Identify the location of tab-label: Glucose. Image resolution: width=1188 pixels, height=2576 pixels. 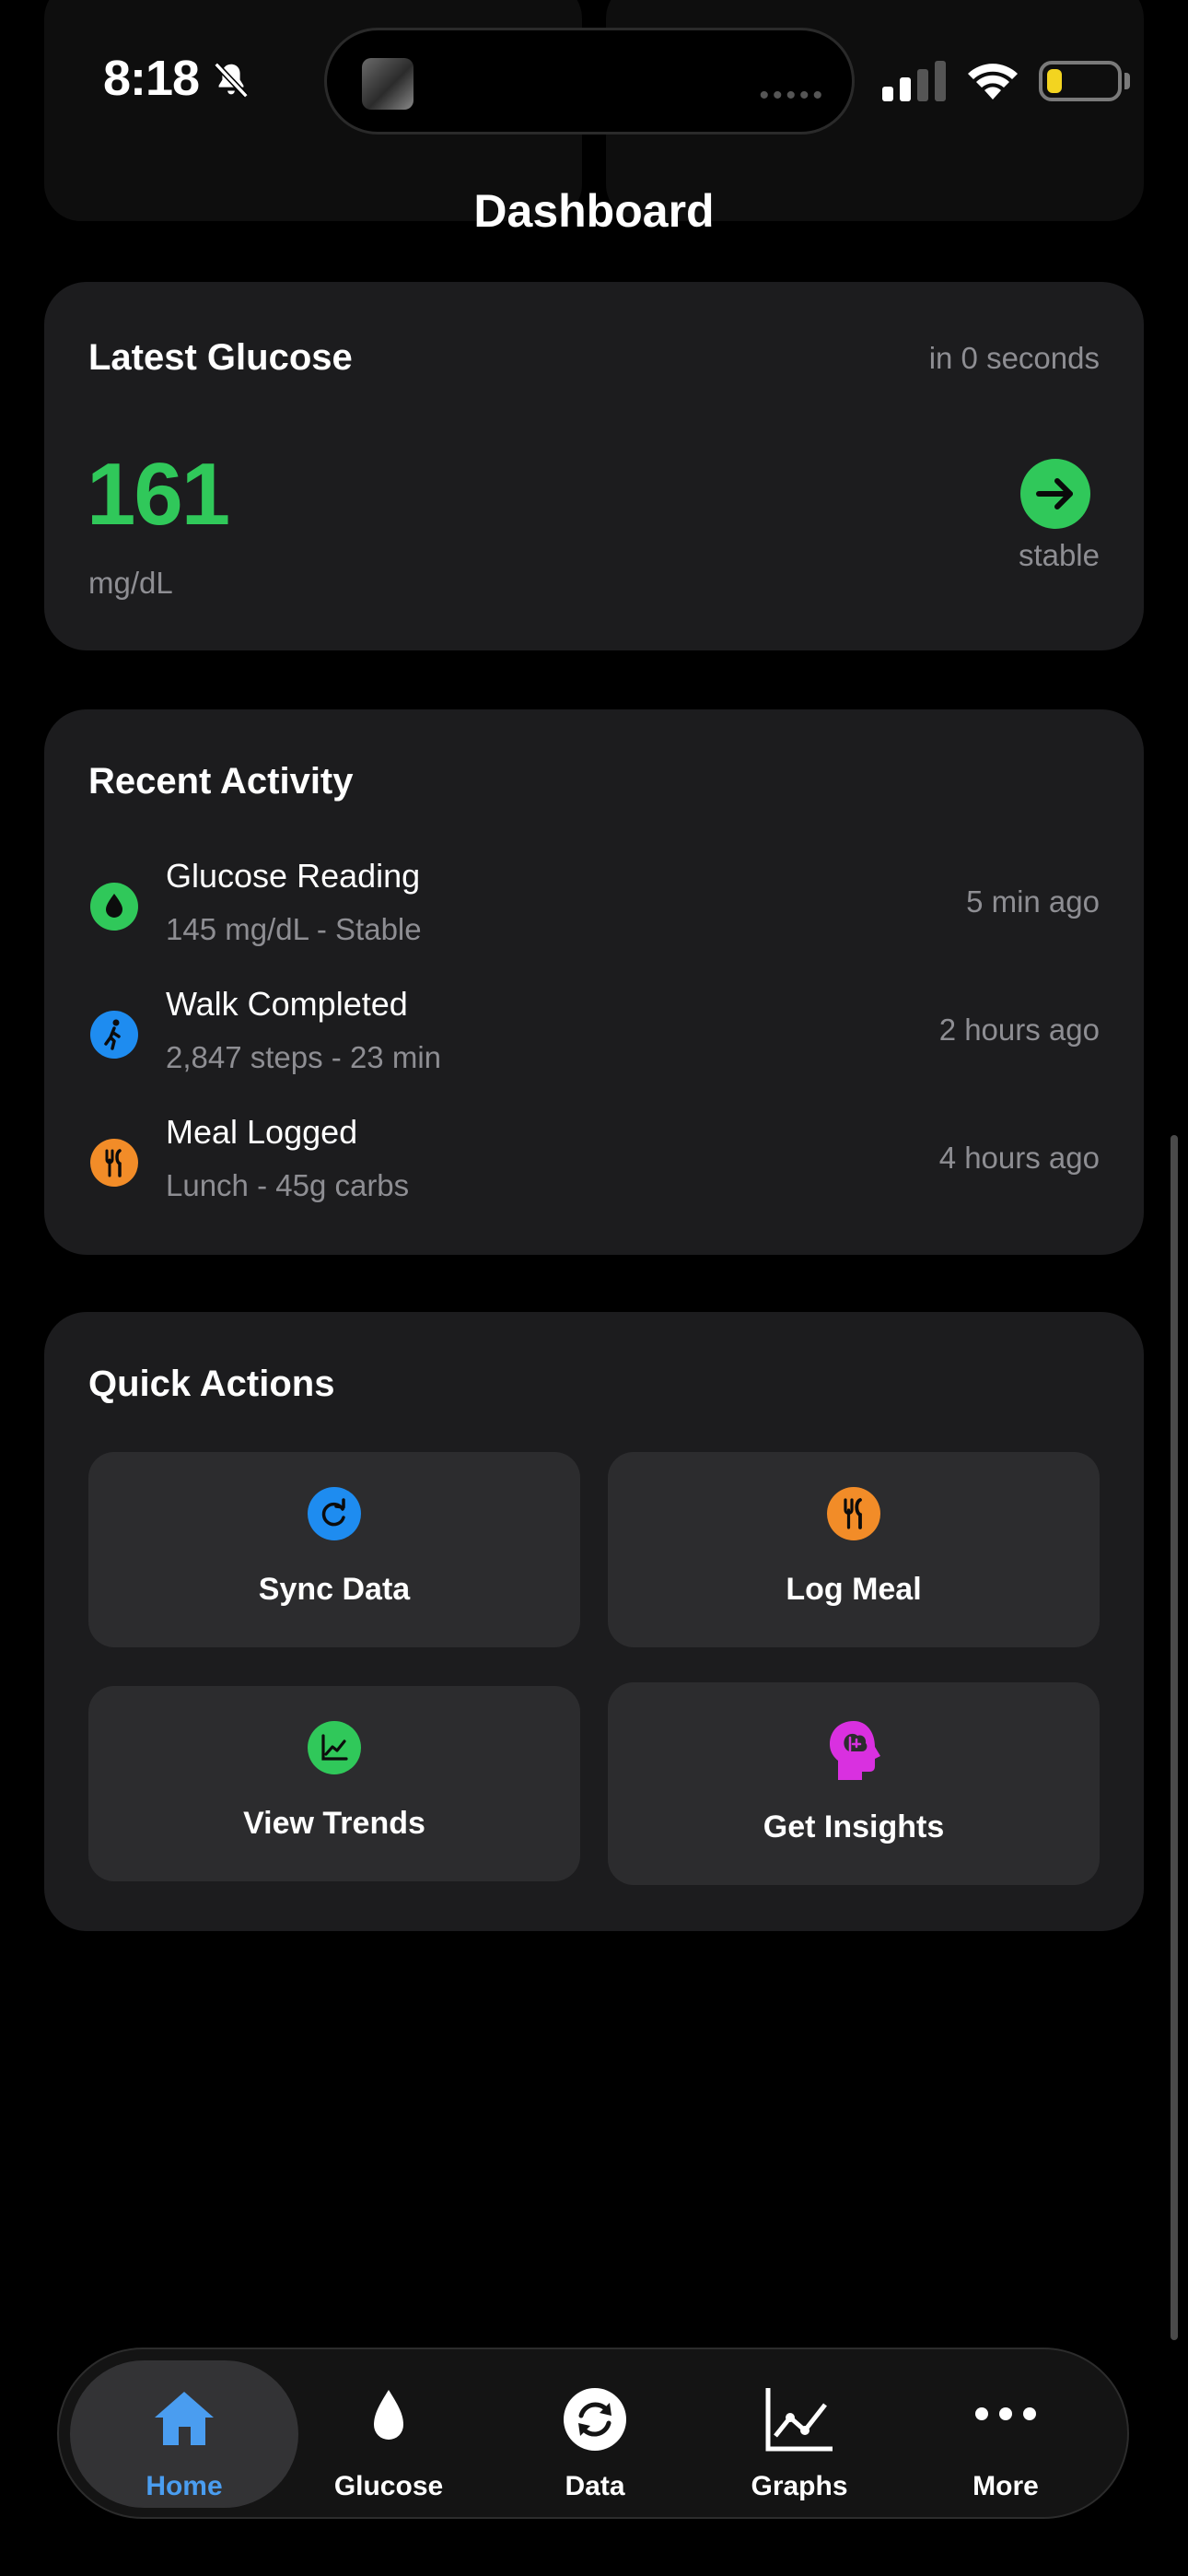
(388, 2486).